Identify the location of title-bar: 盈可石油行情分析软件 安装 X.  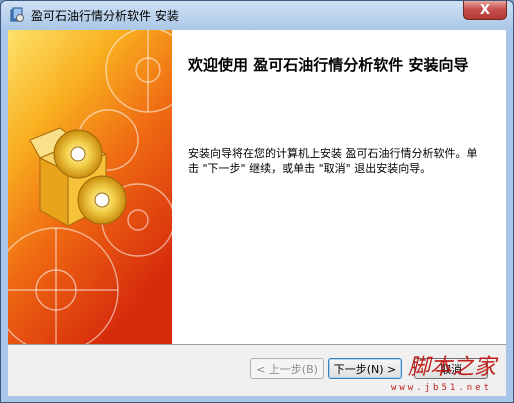
(257, 15).